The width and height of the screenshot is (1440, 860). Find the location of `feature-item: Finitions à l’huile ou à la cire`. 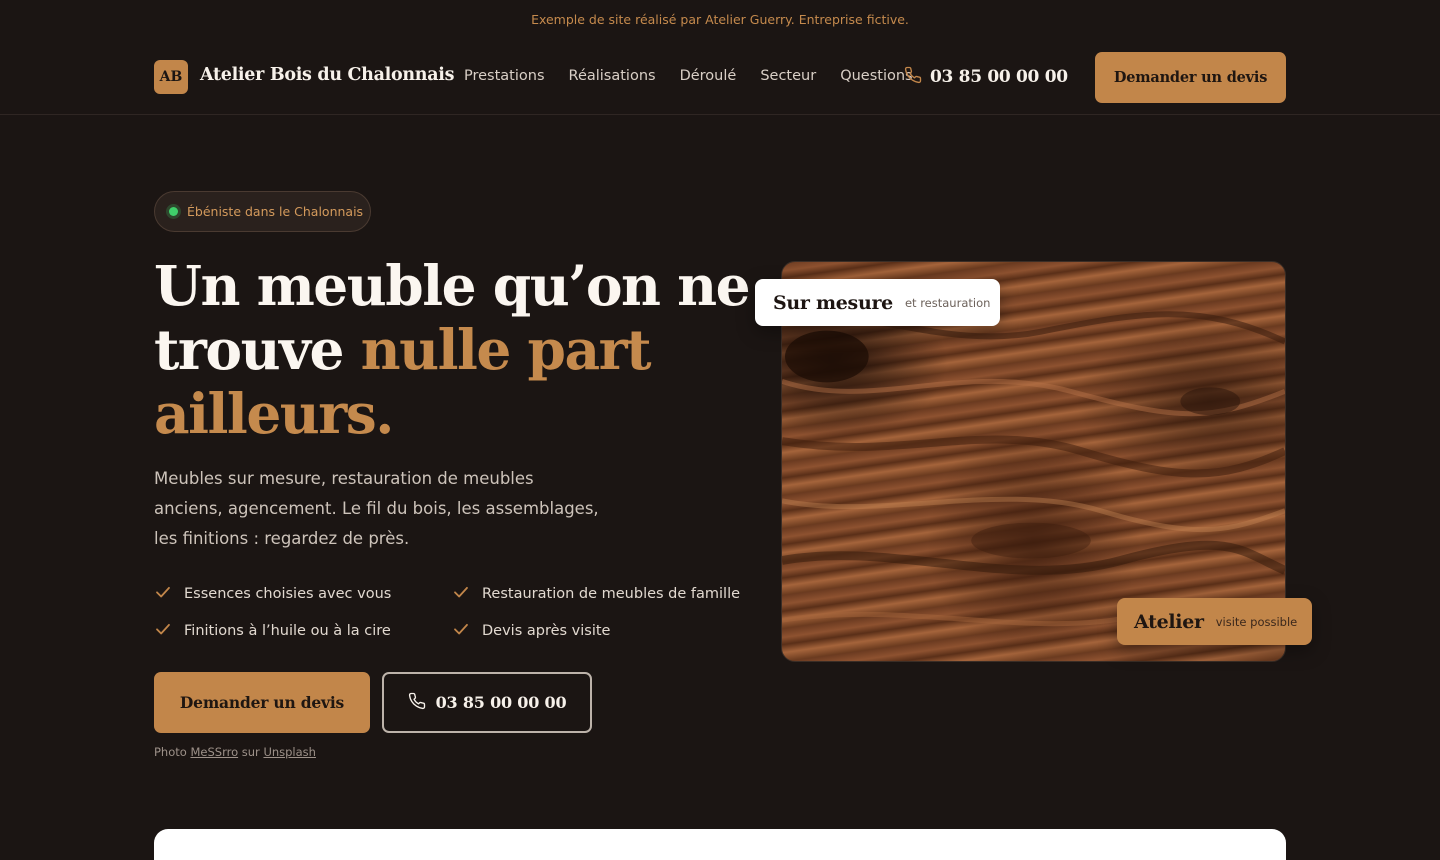

feature-item: Finitions à l’huile ou à la cire is located at coordinates (272, 631).